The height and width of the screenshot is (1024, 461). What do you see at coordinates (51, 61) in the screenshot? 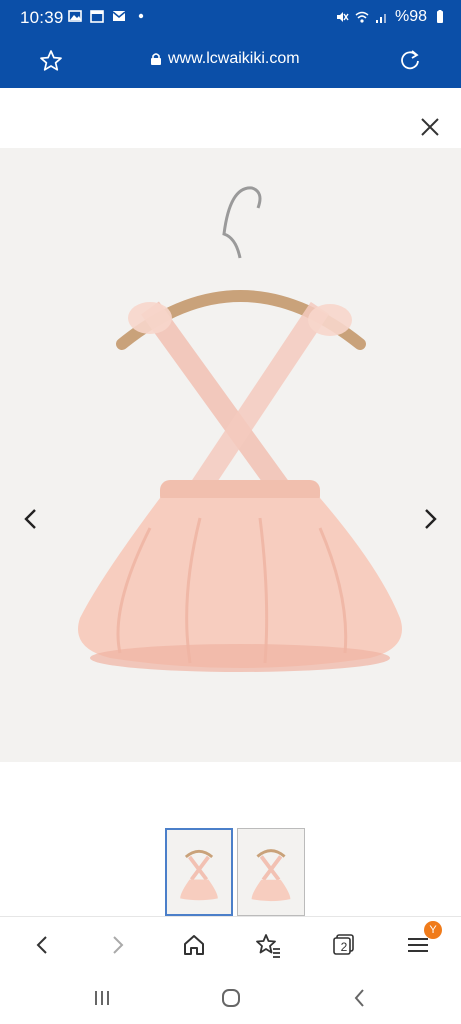
I see `star-icon` at bounding box center [51, 61].